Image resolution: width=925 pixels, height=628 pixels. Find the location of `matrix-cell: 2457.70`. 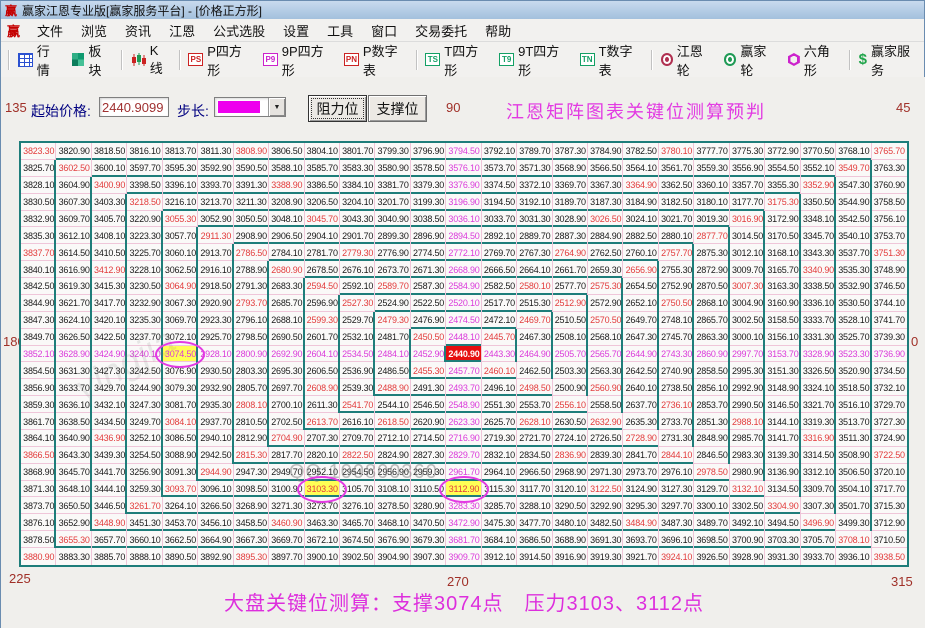

matrix-cell: 2457.70 is located at coordinates (463, 370).